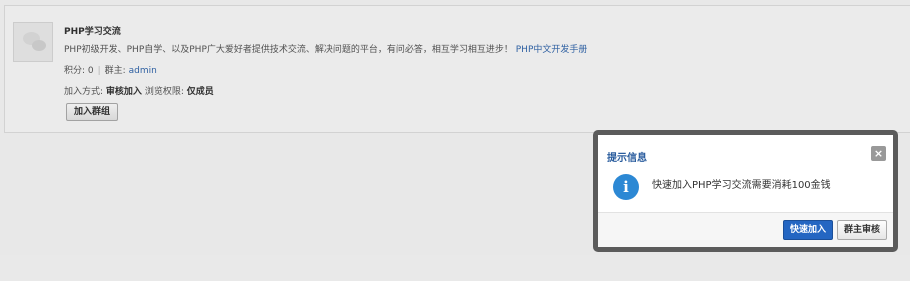 The width and height of the screenshot is (910, 281). I want to click on dialog-frame: 提示信息 × i 快速加入PHP学习交流需要消耗100金钱 快速加入 群主审核, so click(745, 191).